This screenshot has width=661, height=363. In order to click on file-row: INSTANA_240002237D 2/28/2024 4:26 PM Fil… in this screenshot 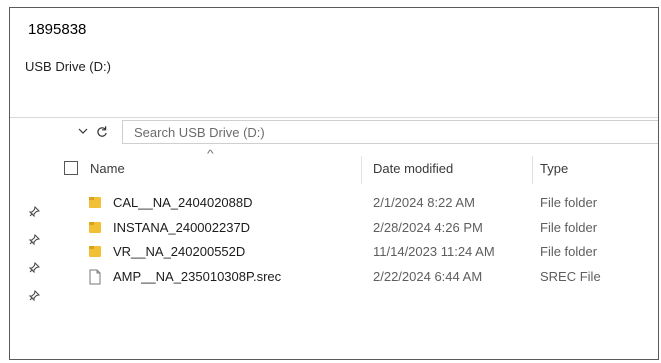, I will do `click(334, 229)`.